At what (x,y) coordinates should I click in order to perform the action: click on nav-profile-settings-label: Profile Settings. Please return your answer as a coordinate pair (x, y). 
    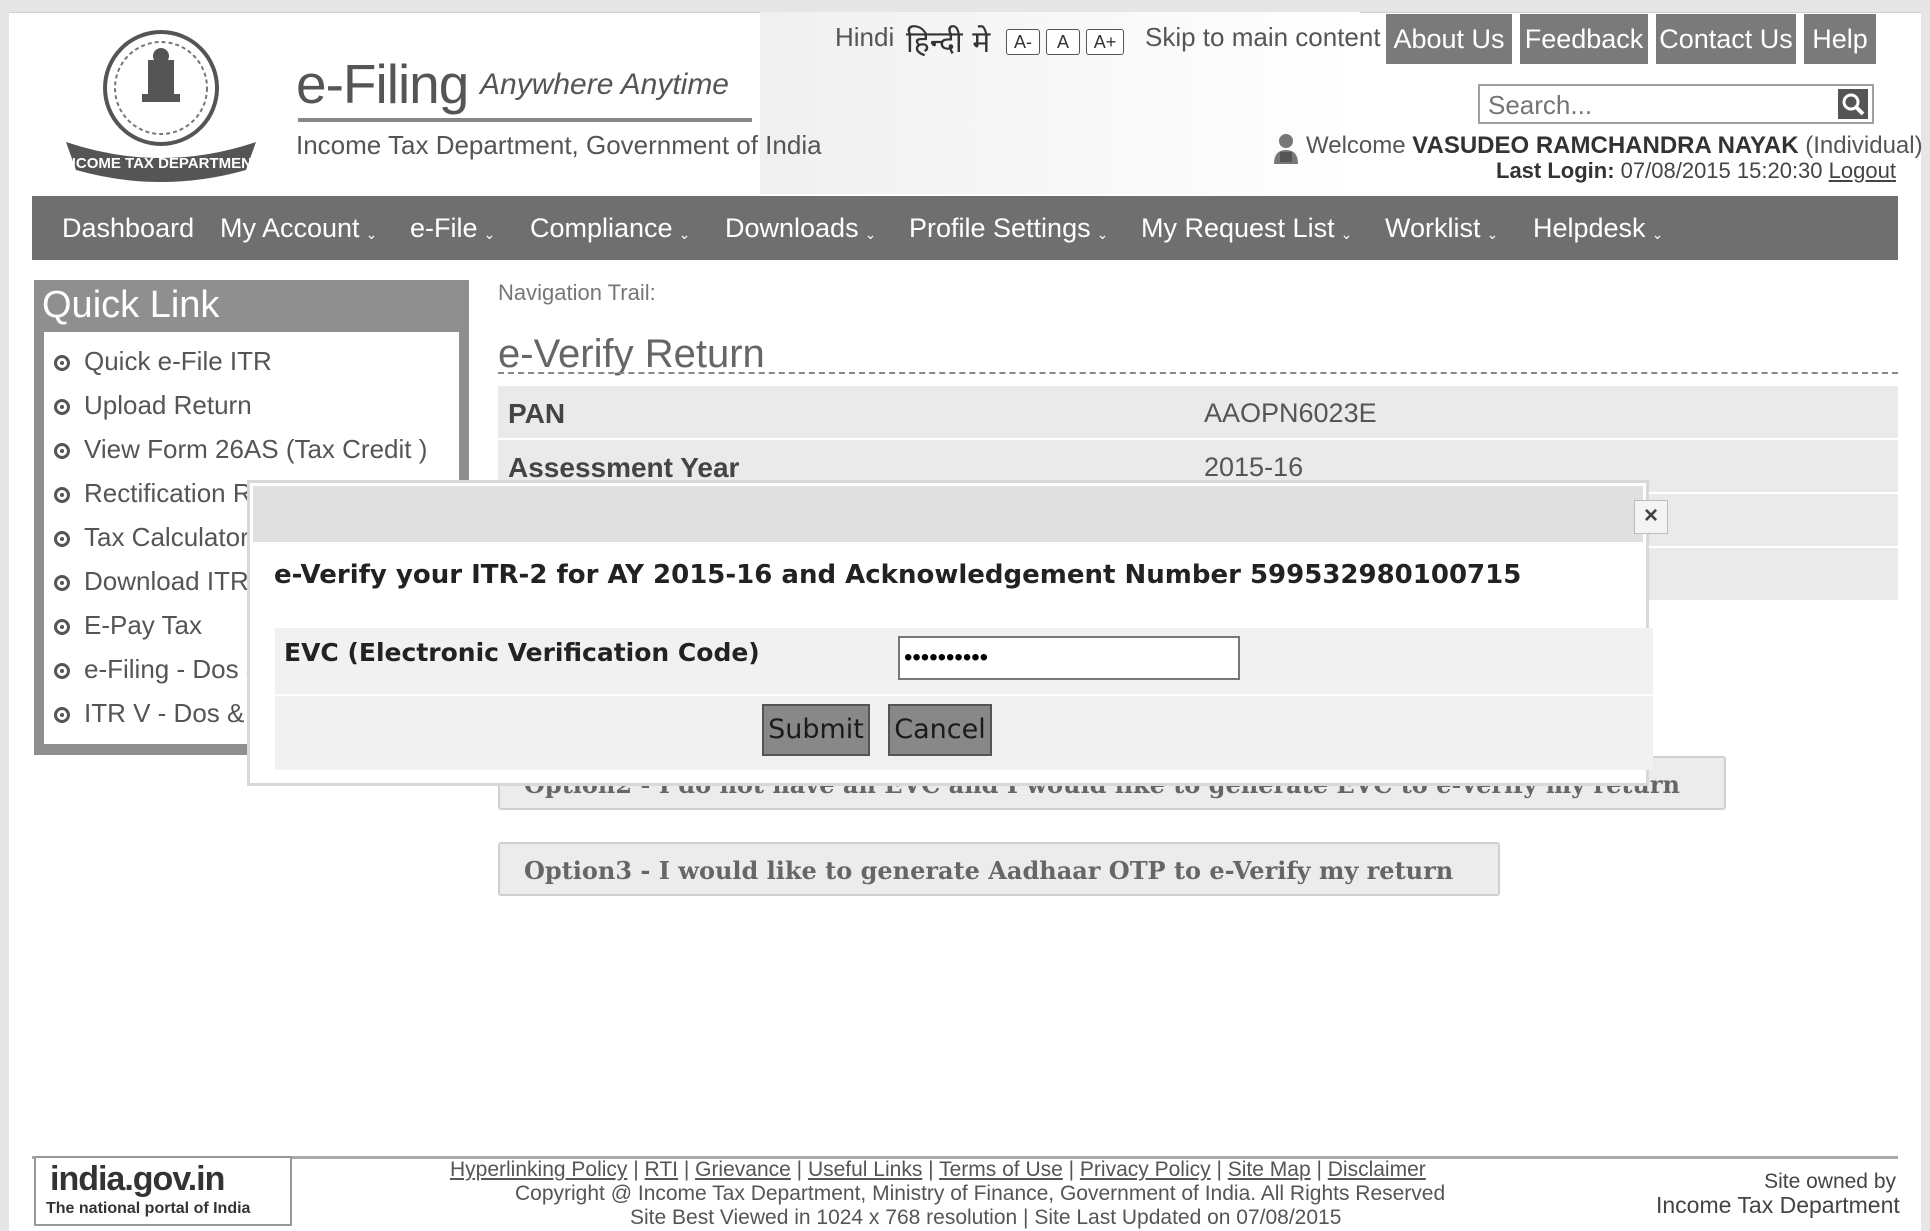
    Looking at the image, I should click on (1000, 228).